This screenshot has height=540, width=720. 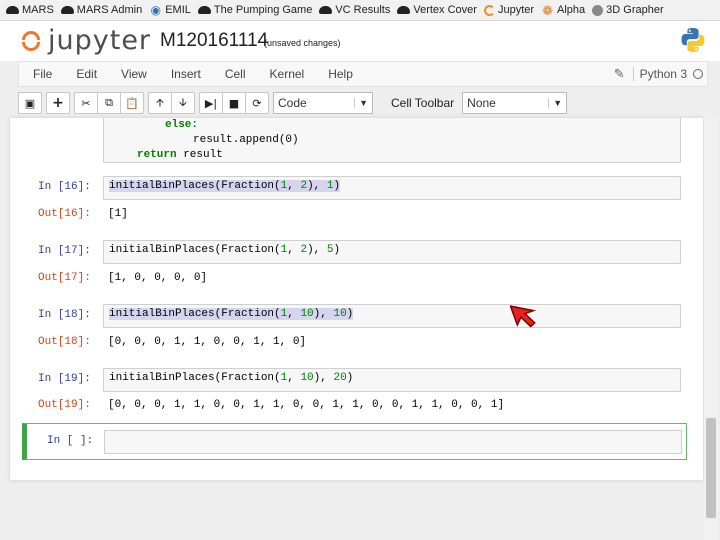 I want to click on interrupt-button: ■, so click(x=234, y=103).